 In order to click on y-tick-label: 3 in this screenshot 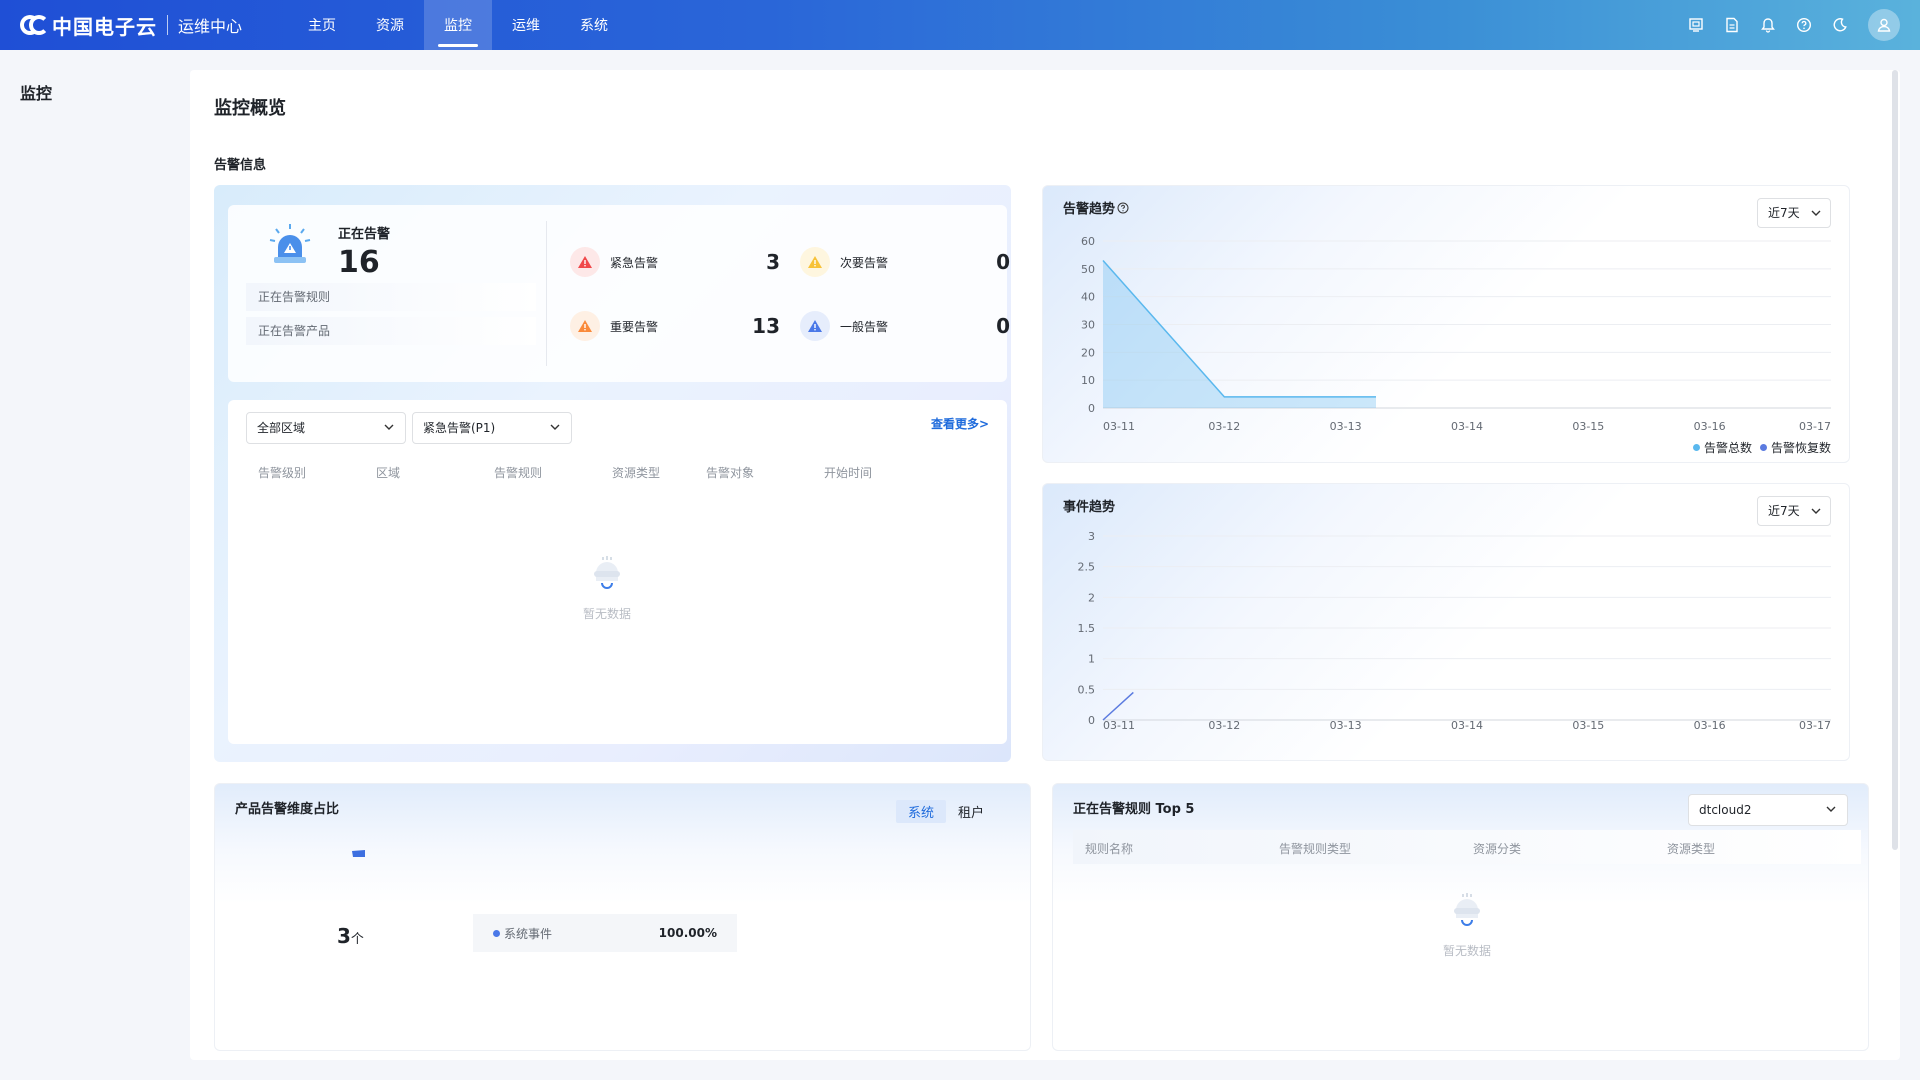, I will do `click(1091, 536)`.